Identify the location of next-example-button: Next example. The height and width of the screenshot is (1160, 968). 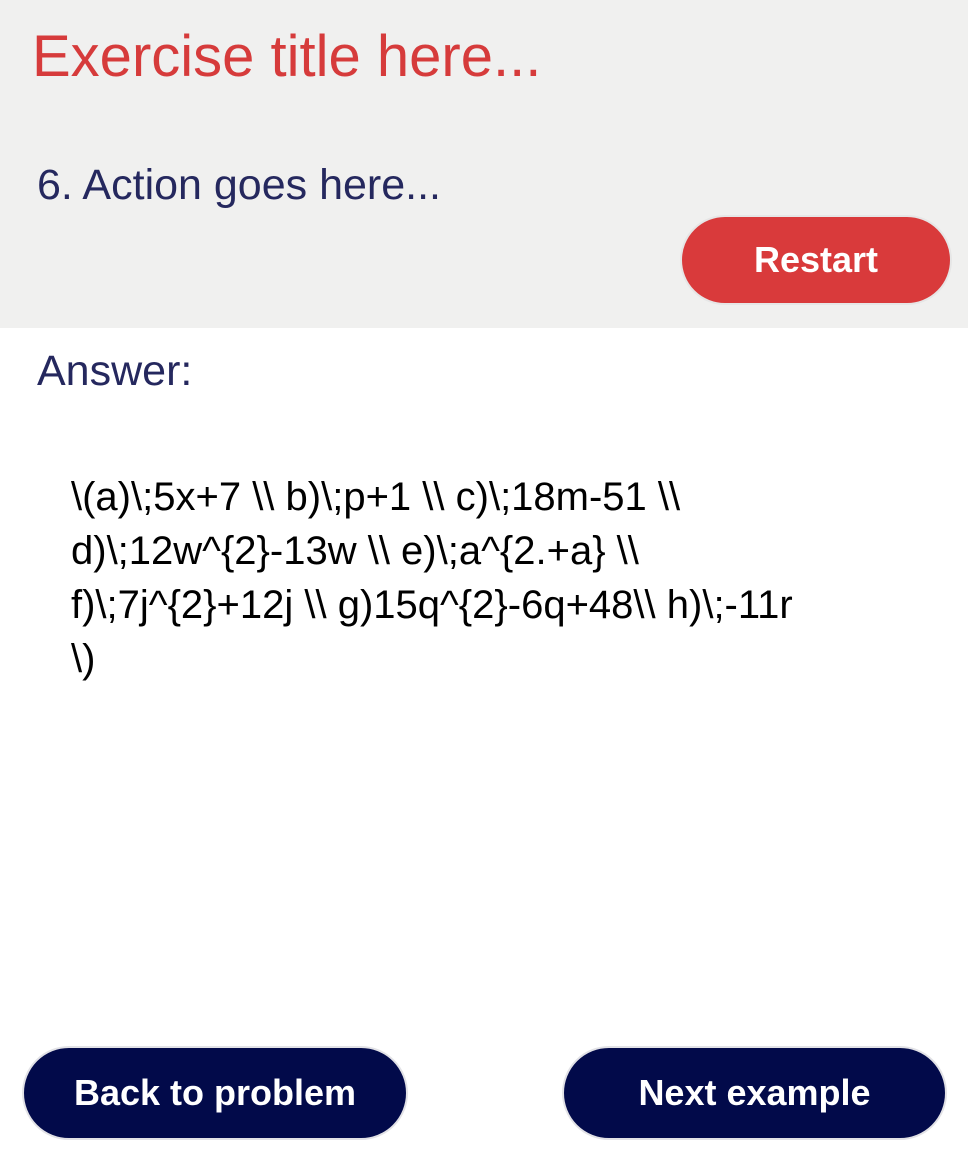
(754, 1093).